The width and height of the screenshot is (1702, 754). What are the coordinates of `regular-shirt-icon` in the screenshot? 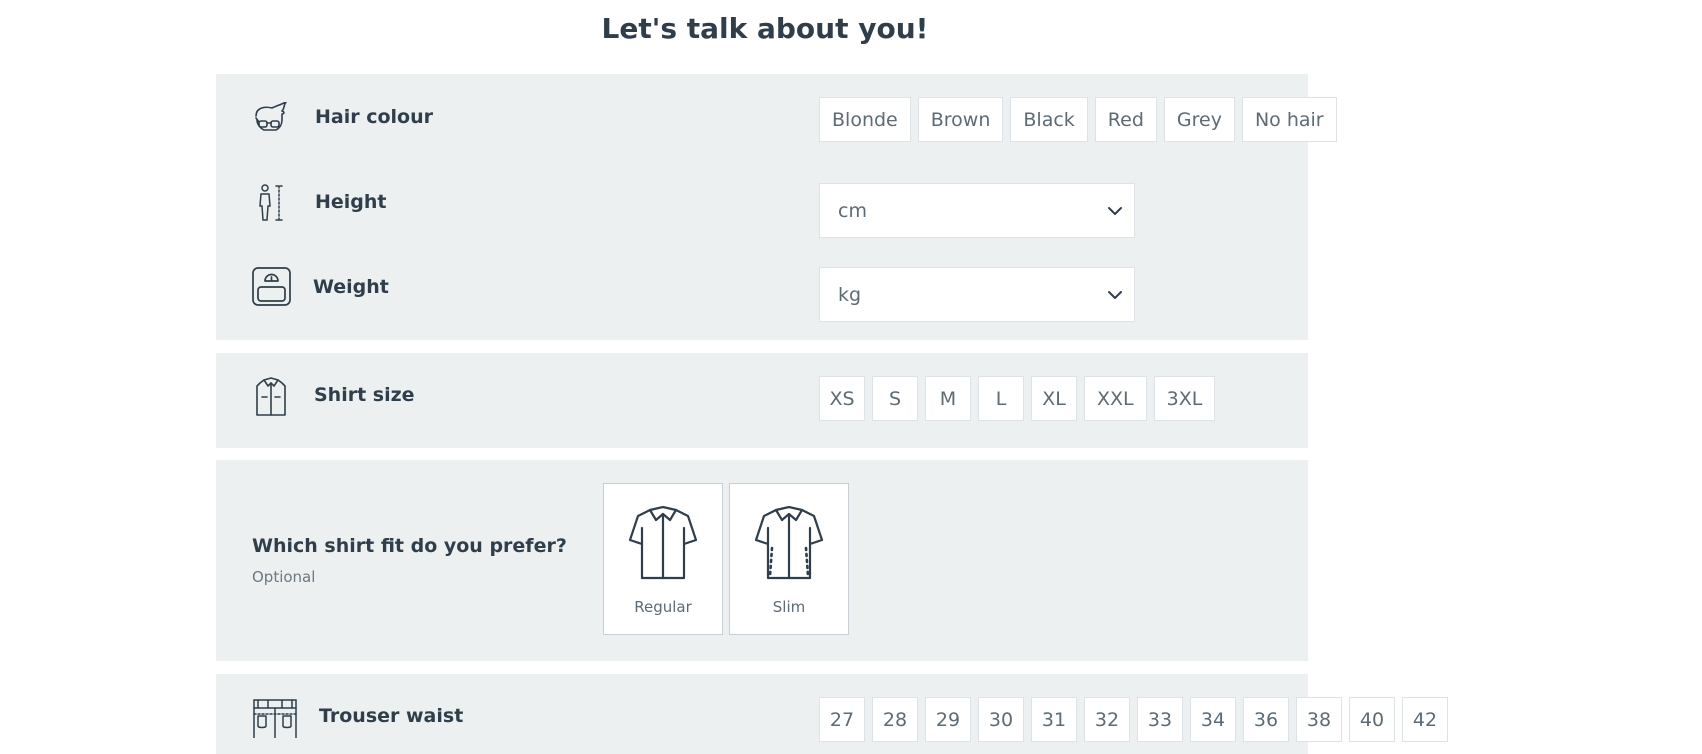 It's located at (663, 543).